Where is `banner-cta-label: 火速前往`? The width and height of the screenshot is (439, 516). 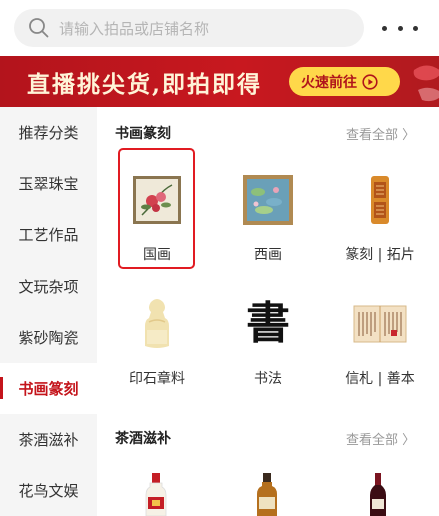 banner-cta-label: 火速前往 is located at coordinates (329, 82).